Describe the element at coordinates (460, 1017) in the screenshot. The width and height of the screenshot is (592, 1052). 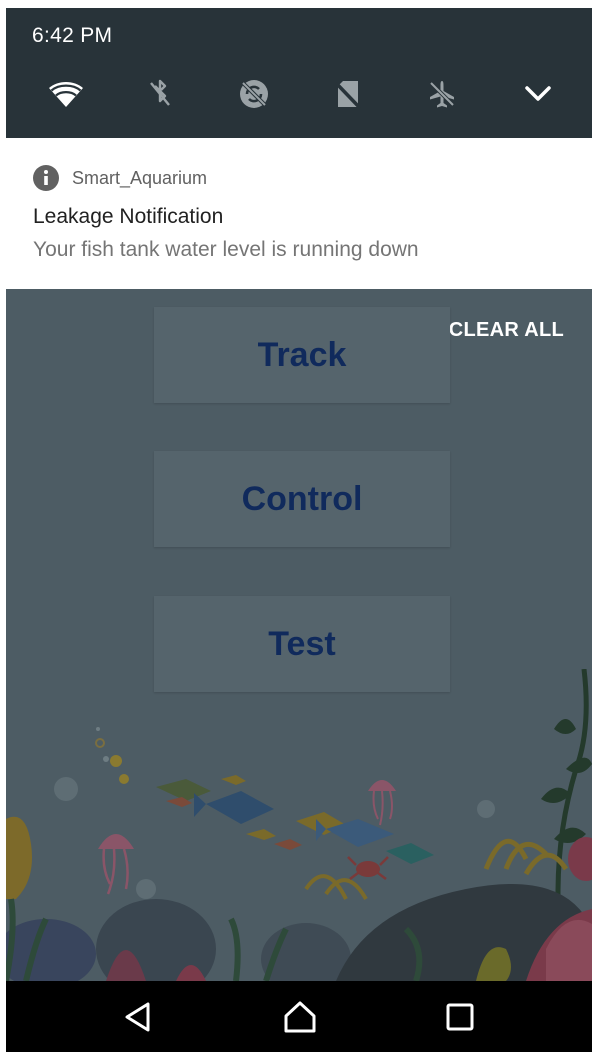
I see `recents-icon` at that location.